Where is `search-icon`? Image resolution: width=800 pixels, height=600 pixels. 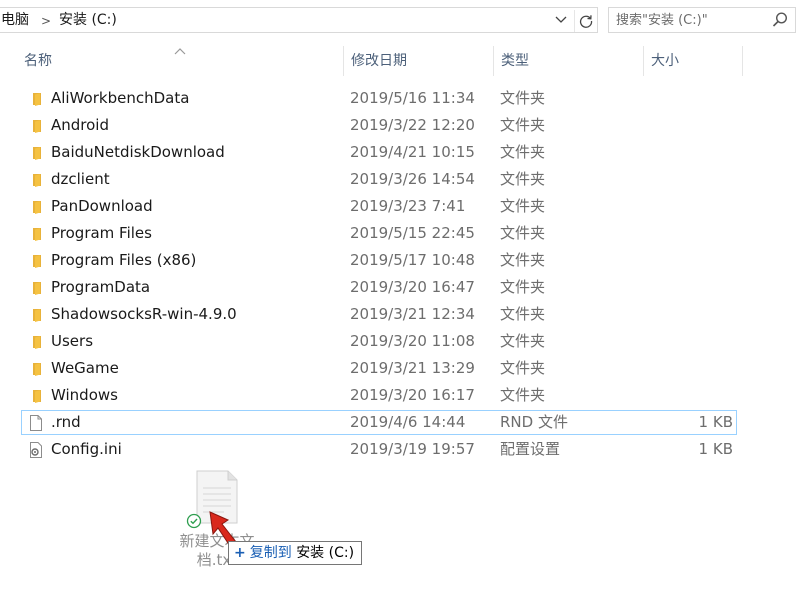
search-icon is located at coordinates (780, 20).